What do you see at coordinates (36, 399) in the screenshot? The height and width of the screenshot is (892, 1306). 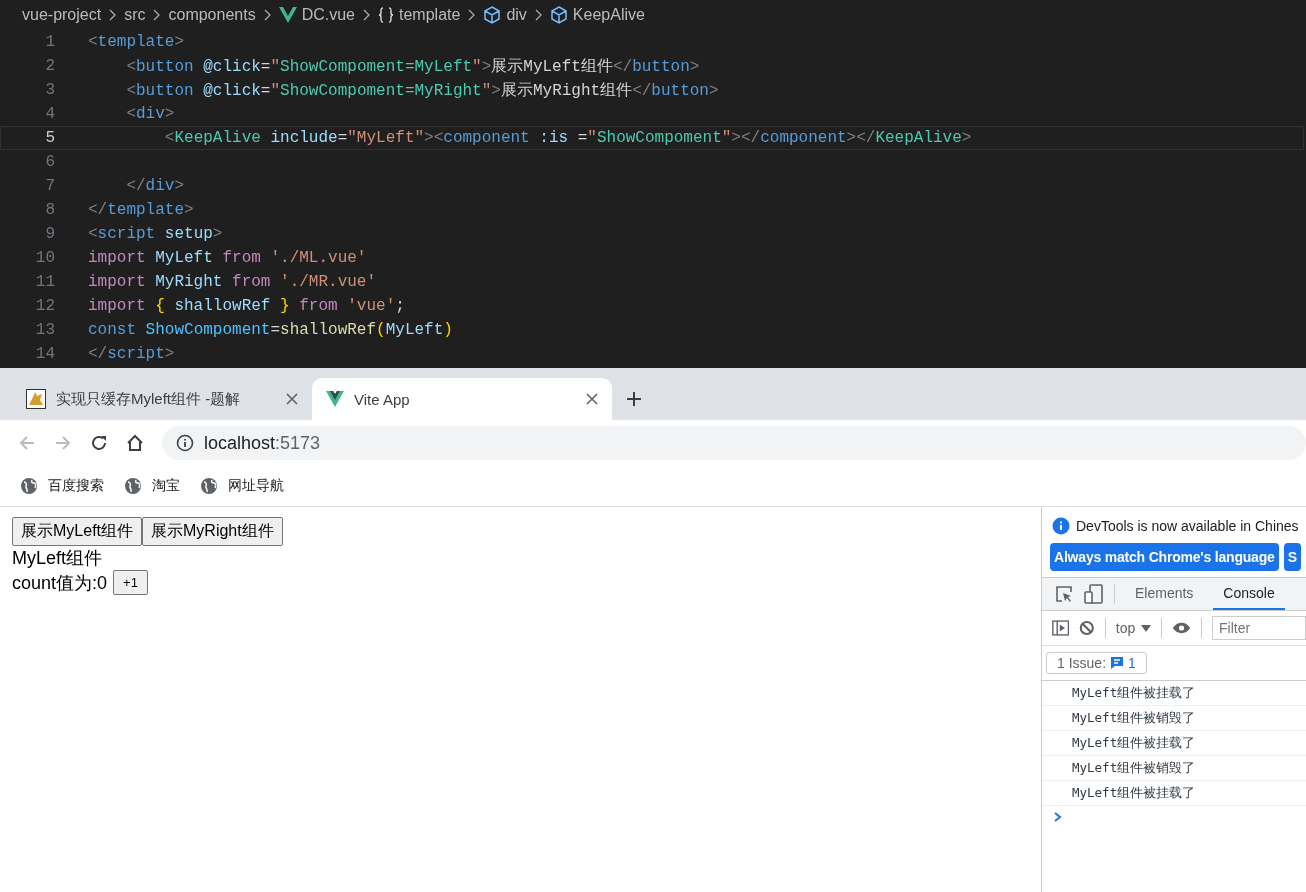 I see `cat-favicon-icon` at bounding box center [36, 399].